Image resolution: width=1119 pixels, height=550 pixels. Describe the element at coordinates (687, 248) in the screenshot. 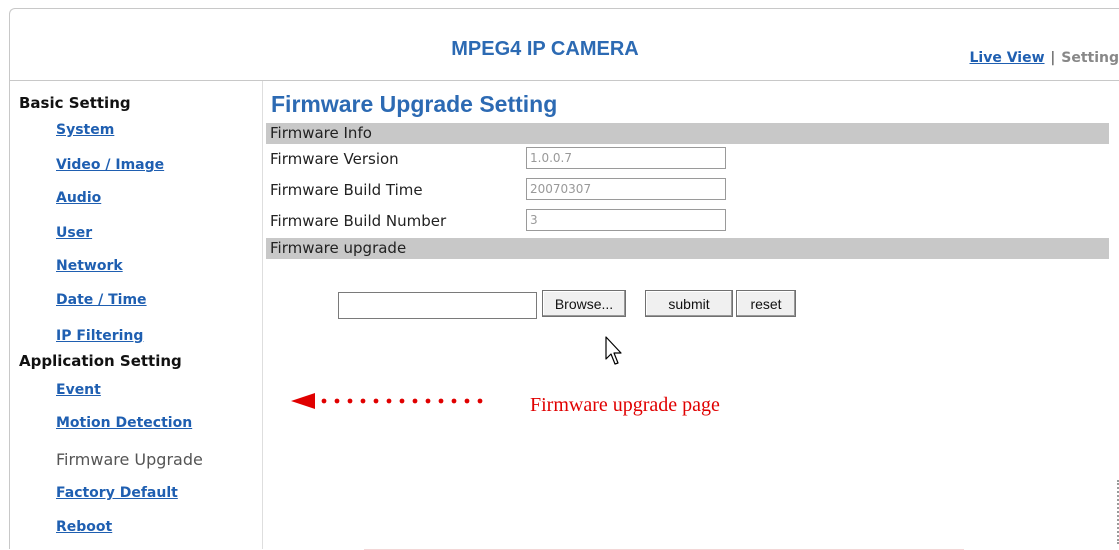

I see `firmware-upgrade-section-bar: Firmware upgrade` at that location.